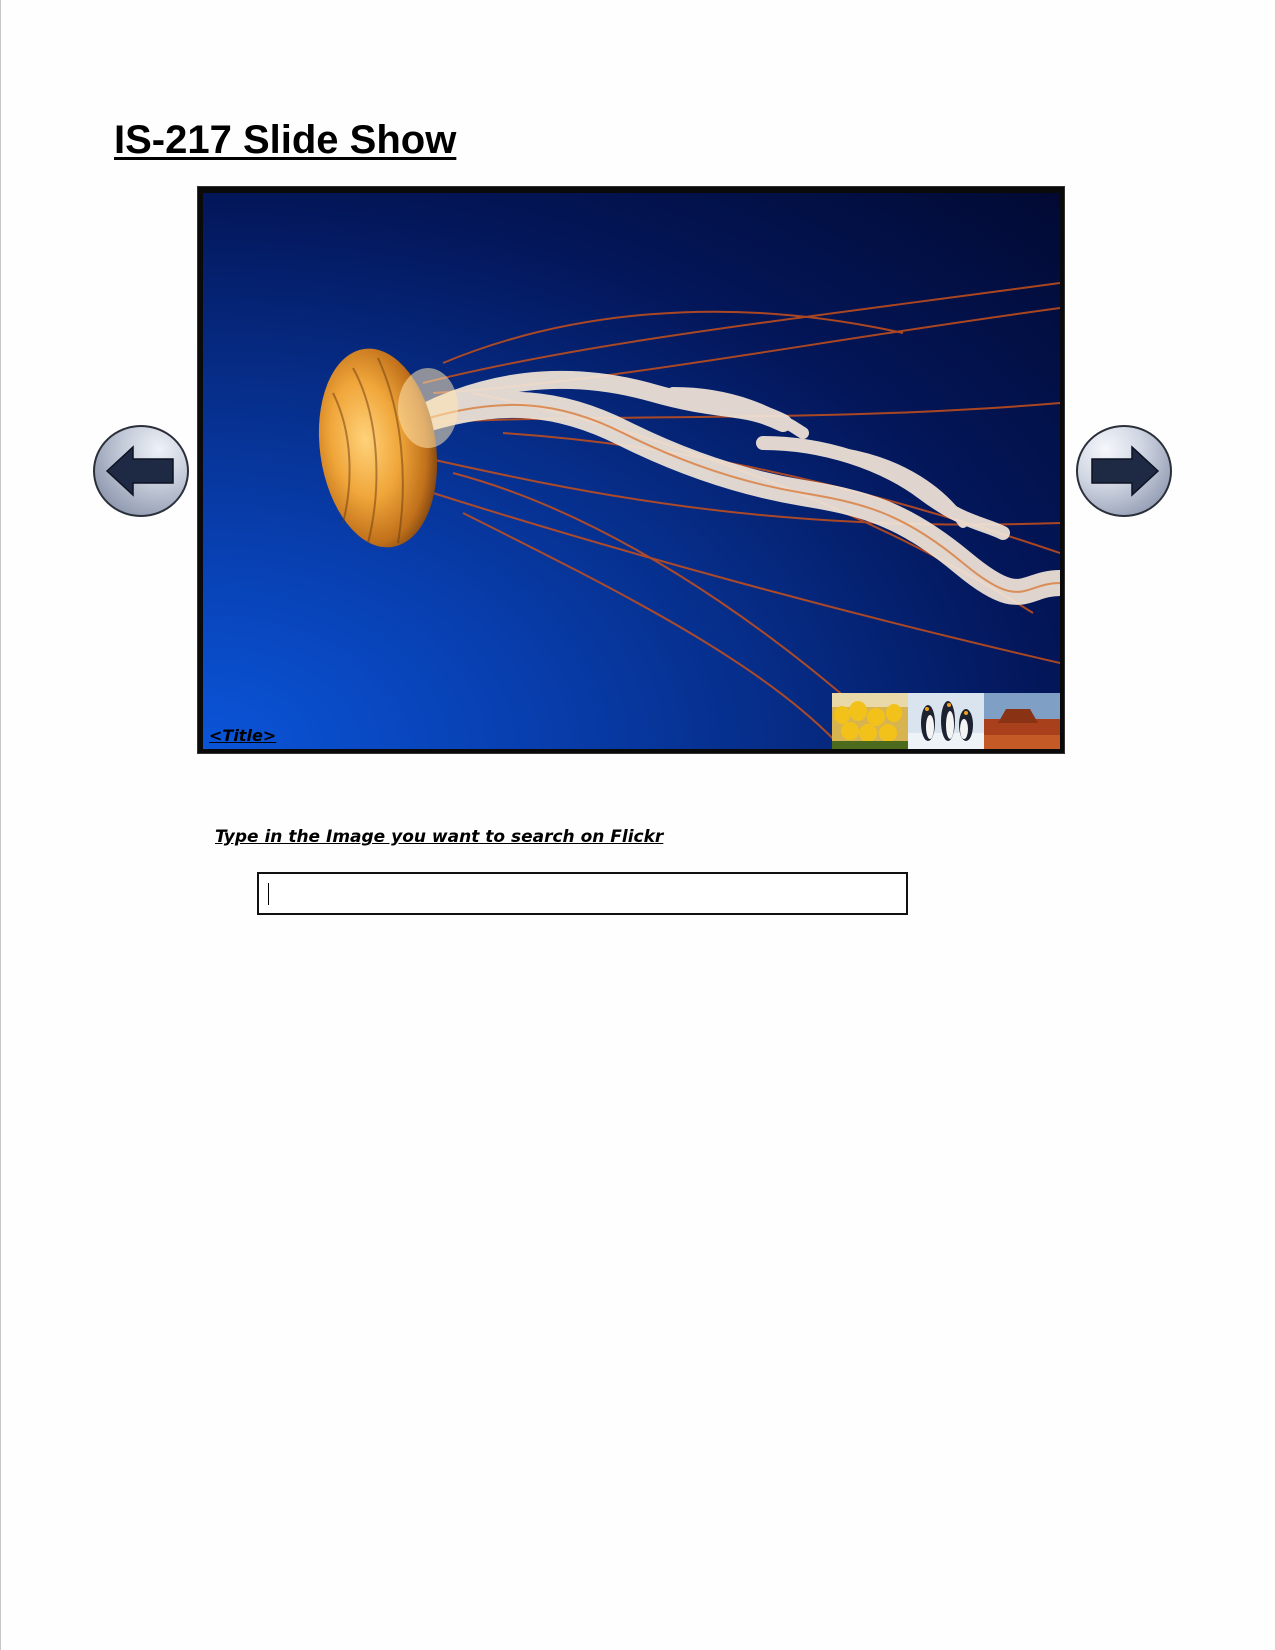 The height and width of the screenshot is (1650, 1275). Describe the element at coordinates (268, 894) in the screenshot. I see `text-caret` at that location.